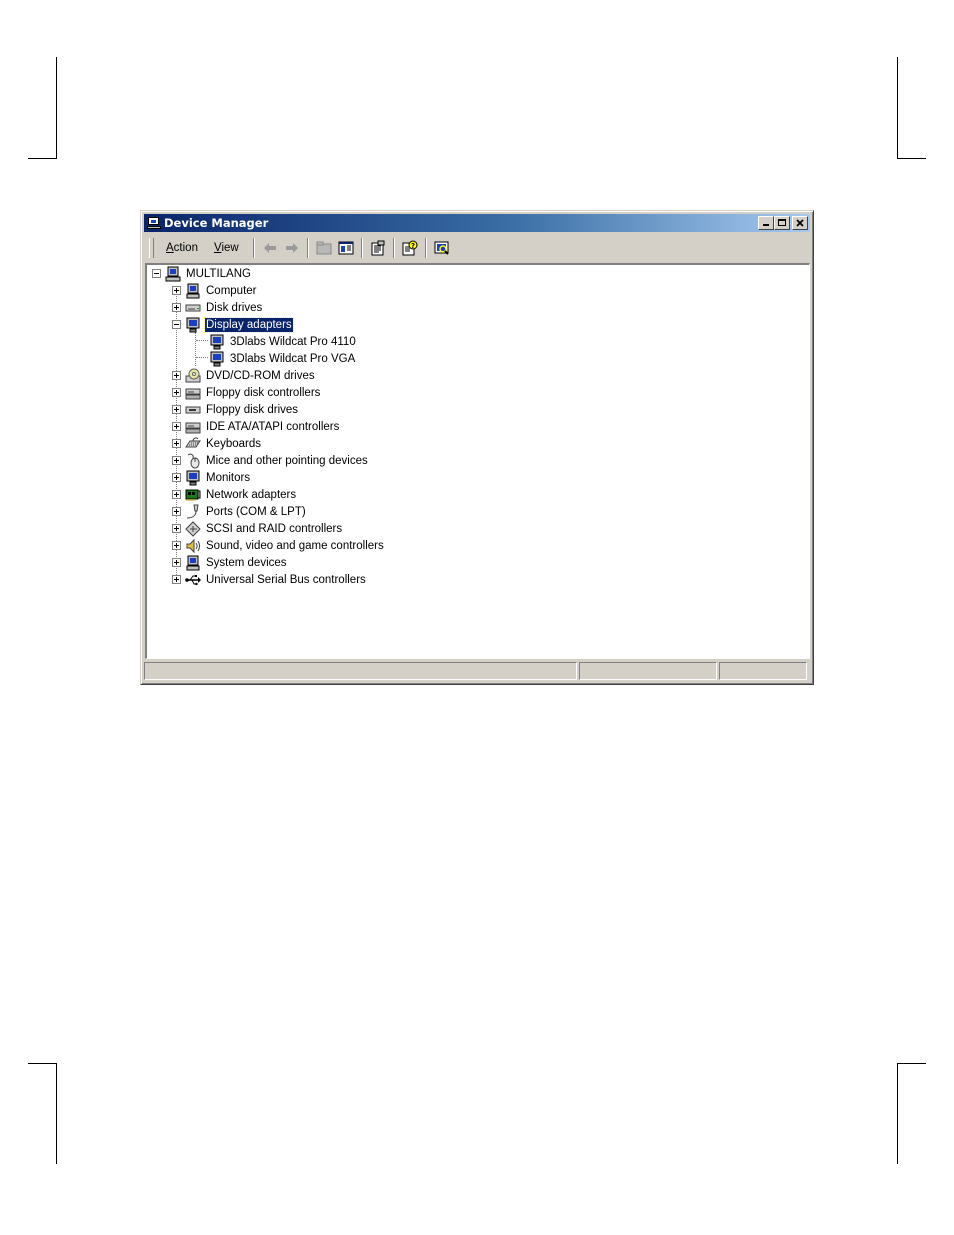  I want to click on crop-mark-bottom-right-horizontal, so click(911, 1063).